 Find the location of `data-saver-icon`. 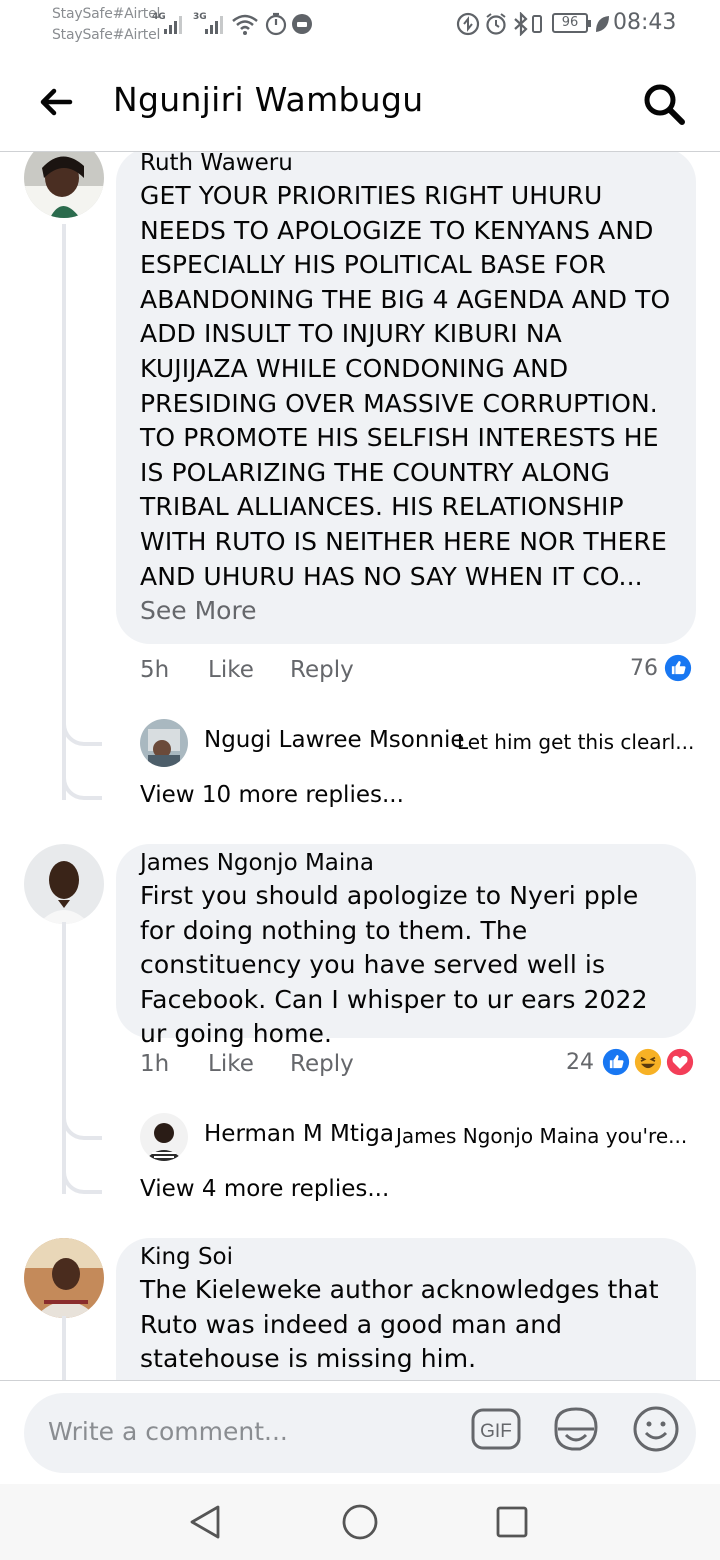

data-saver-icon is located at coordinates (468, 24).